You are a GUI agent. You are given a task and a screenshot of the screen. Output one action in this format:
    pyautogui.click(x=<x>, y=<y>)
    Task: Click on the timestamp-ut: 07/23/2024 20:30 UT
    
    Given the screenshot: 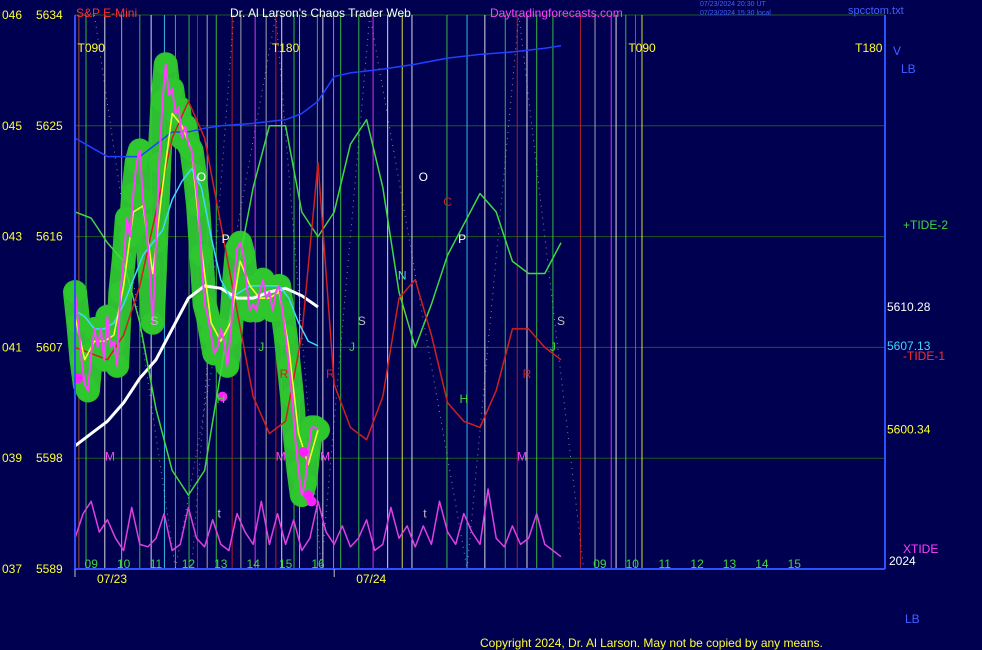 What is the action you would take?
    pyautogui.click(x=733, y=4)
    